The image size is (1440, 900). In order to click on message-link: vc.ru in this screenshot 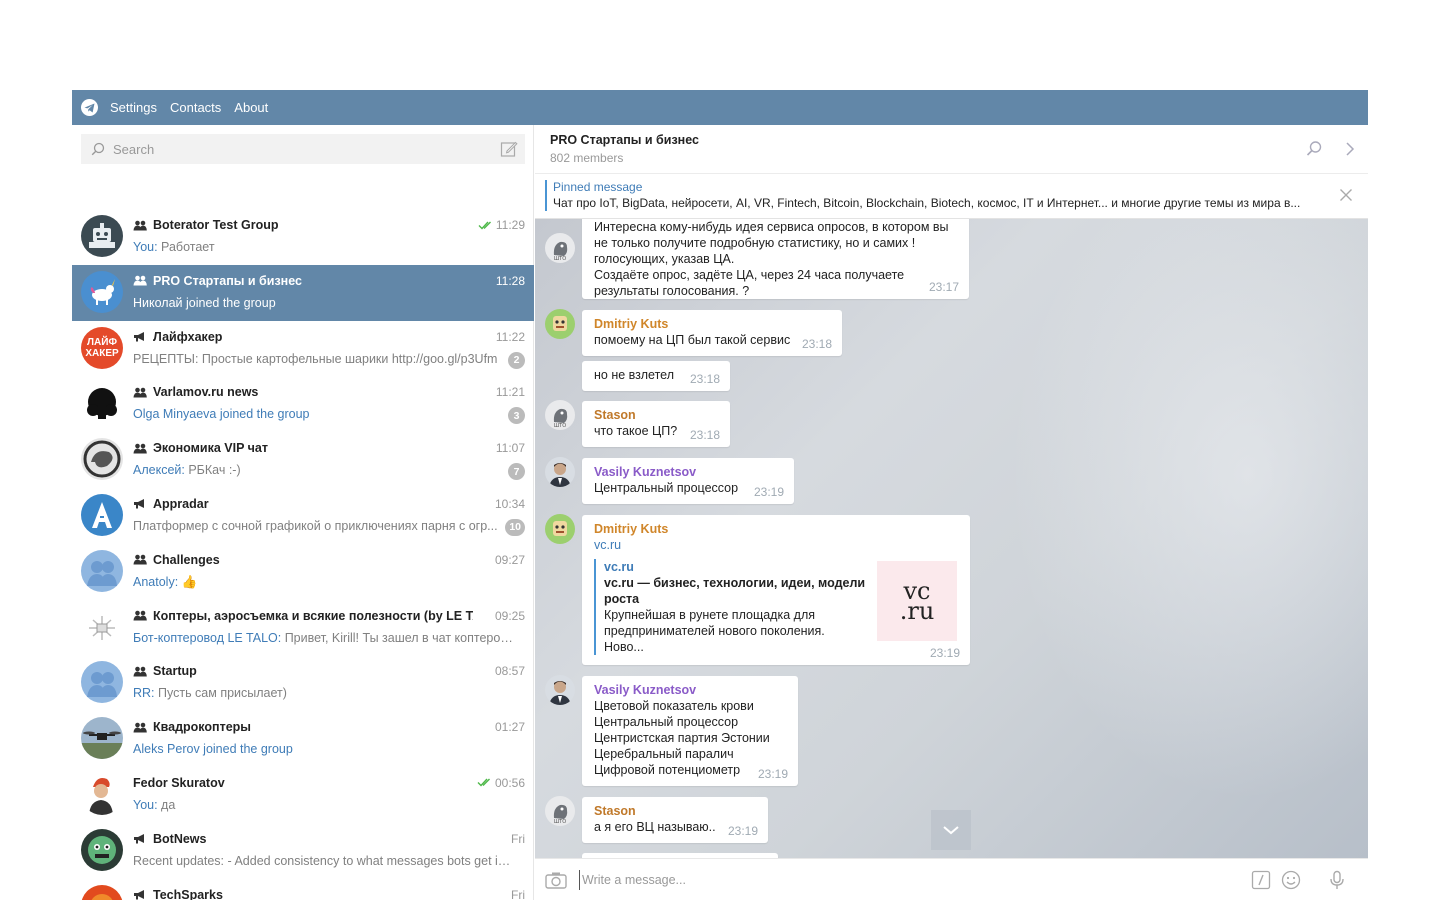, I will do `click(776, 545)`.